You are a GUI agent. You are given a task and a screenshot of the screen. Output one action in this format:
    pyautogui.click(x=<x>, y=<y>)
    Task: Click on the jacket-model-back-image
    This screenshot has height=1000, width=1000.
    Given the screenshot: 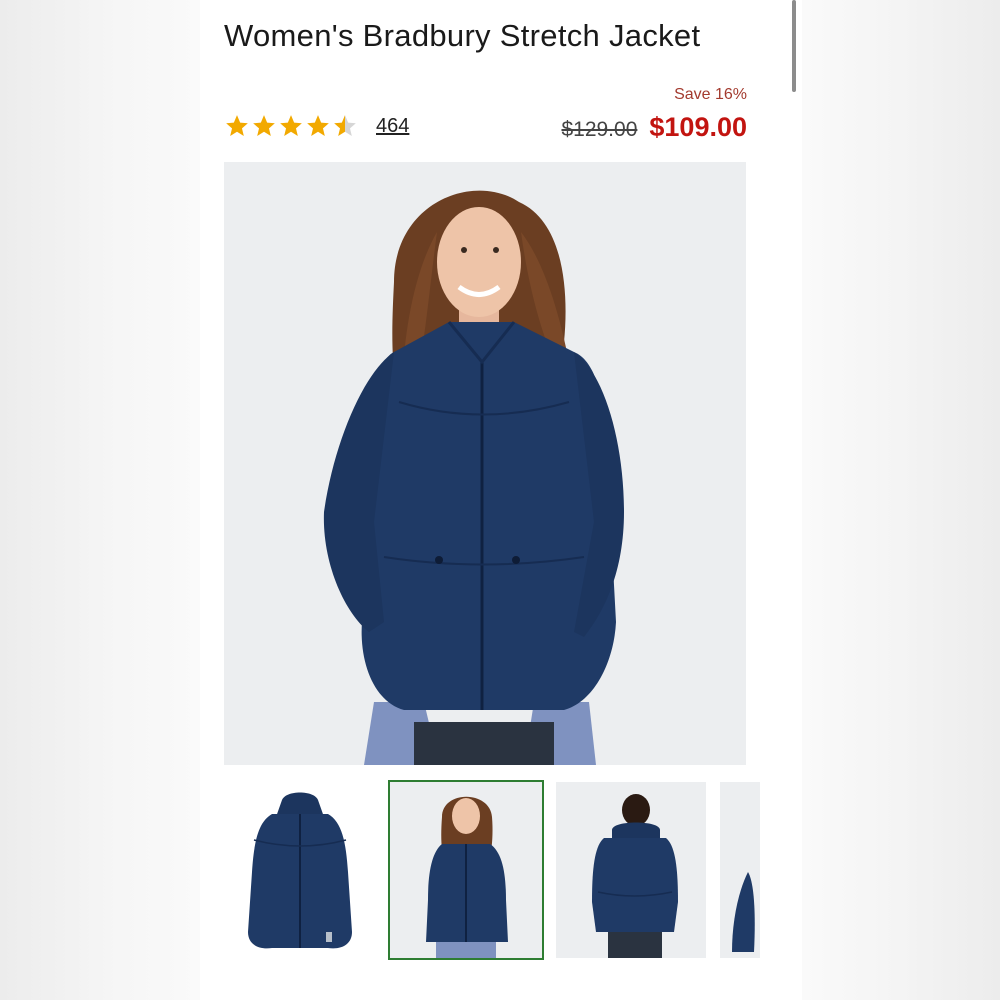 What is the action you would take?
    pyautogui.click(x=631, y=870)
    